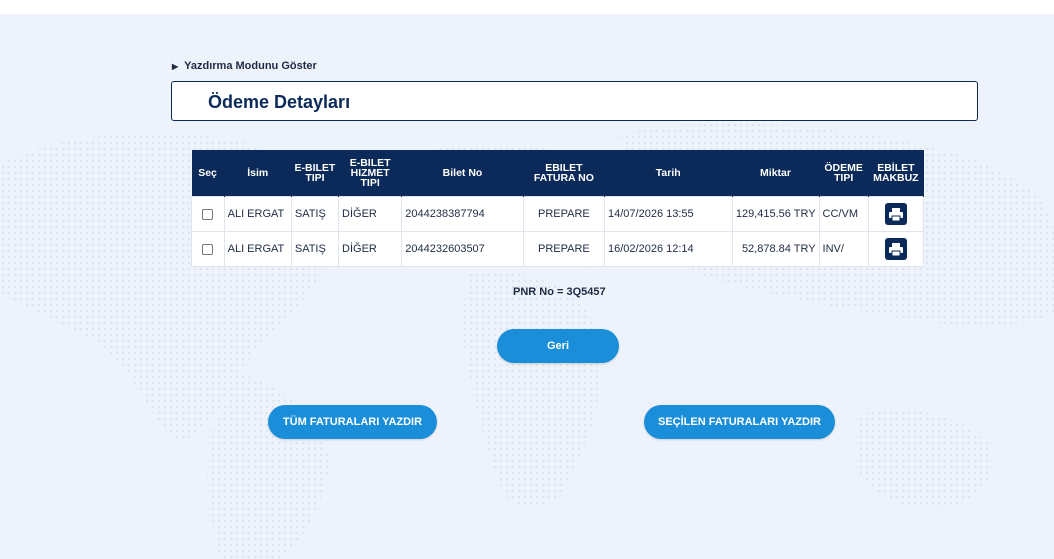 The width and height of the screenshot is (1054, 559). I want to click on pnr-number: PNR No = 3Q5457, so click(559, 292).